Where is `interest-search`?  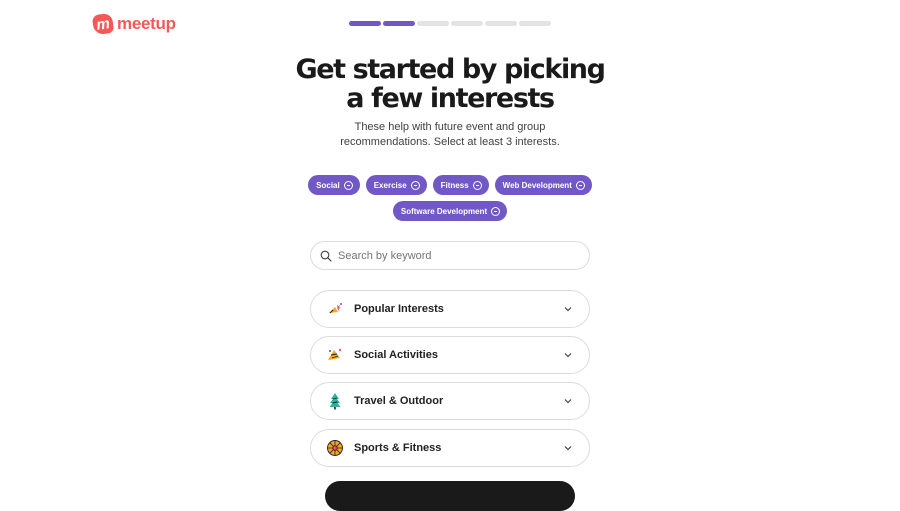 interest-search is located at coordinates (450, 255).